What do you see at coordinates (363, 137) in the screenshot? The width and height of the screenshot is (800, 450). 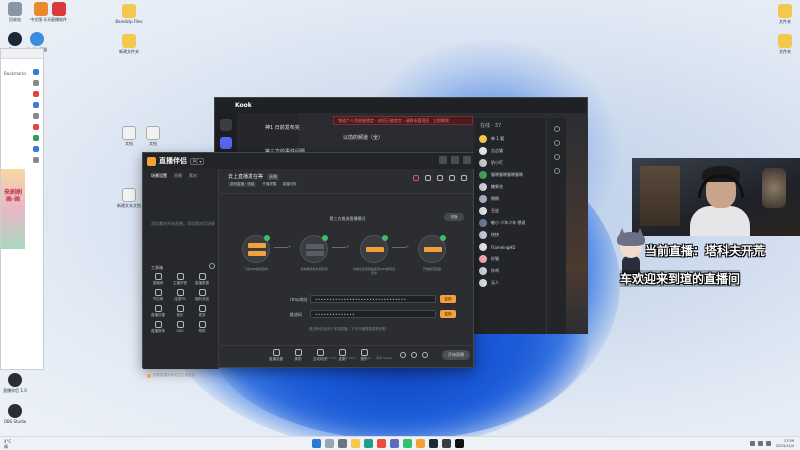 I see `channel-title: 以前的频道（全）` at bounding box center [363, 137].